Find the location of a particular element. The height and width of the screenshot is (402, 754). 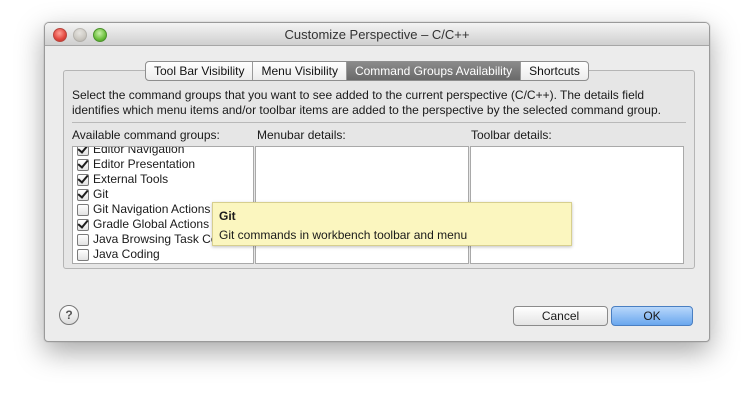

help-icon: ? is located at coordinates (69, 315).